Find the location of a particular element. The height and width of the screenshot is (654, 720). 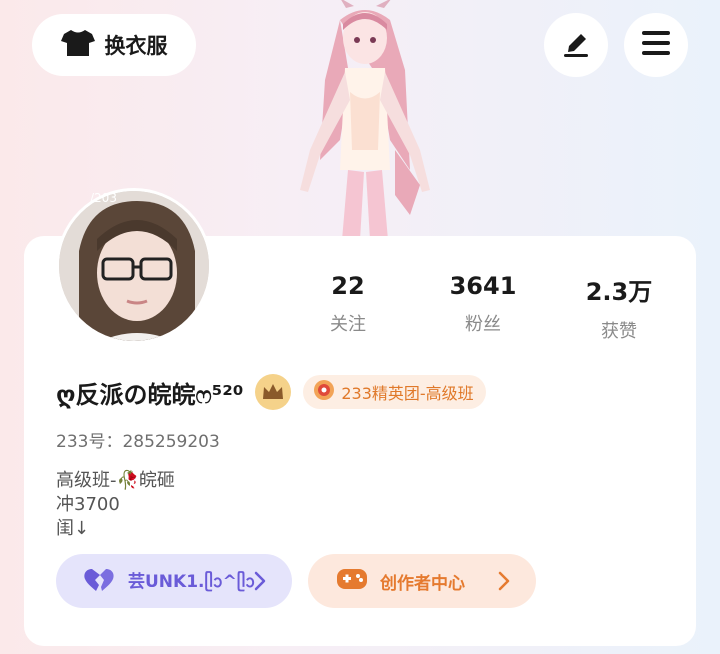

menu-button is located at coordinates (656, 45).